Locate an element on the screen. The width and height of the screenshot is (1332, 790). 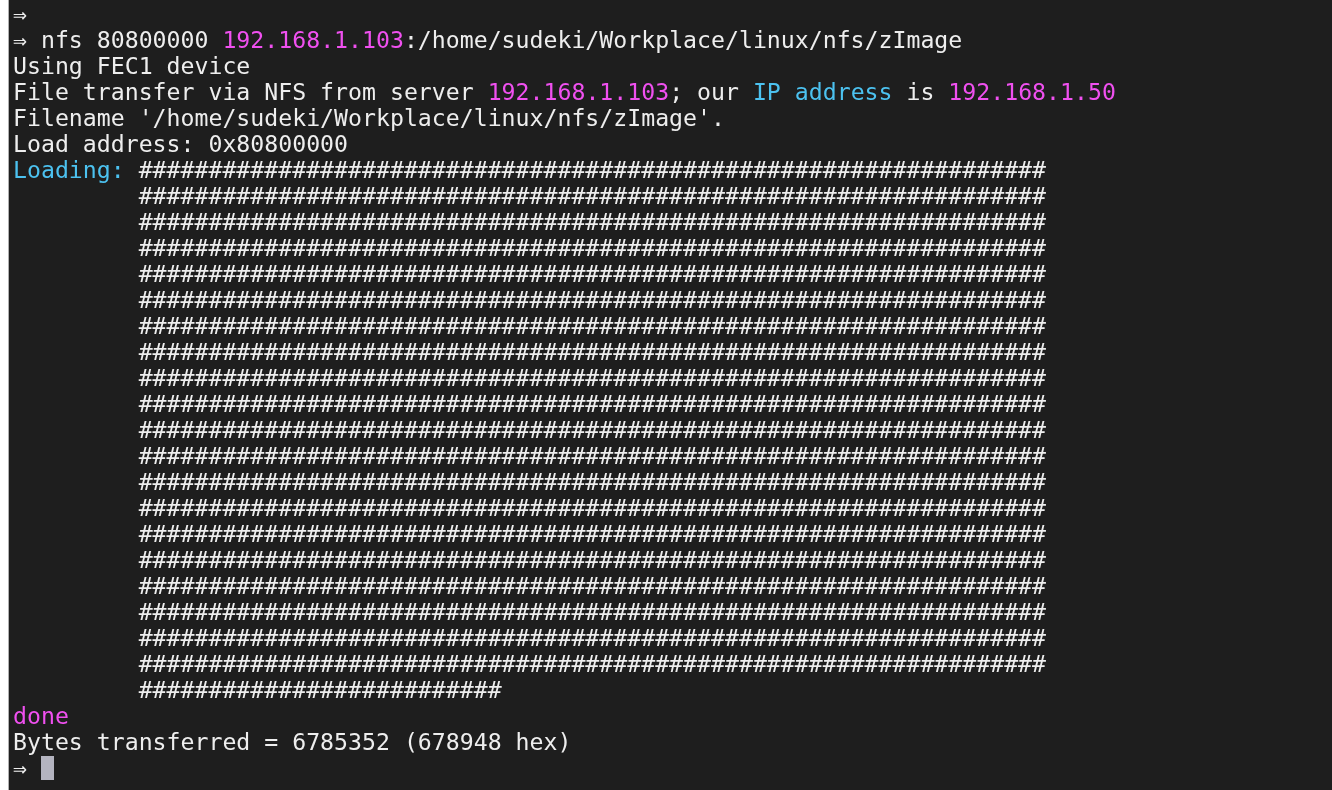
terminal-line: Filename '/home/sudeki/Workplace/linux/nfs/zImage'. is located at coordinates (369, 118).